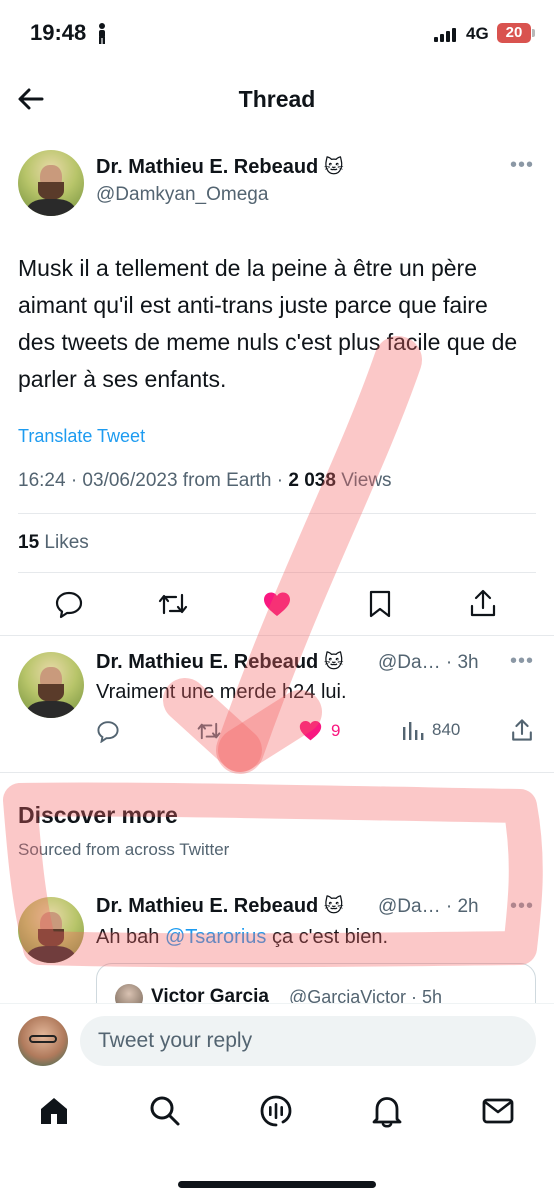 This screenshot has height=1200, width=554. I want to click on likes-count: 15, so click(29, 542).